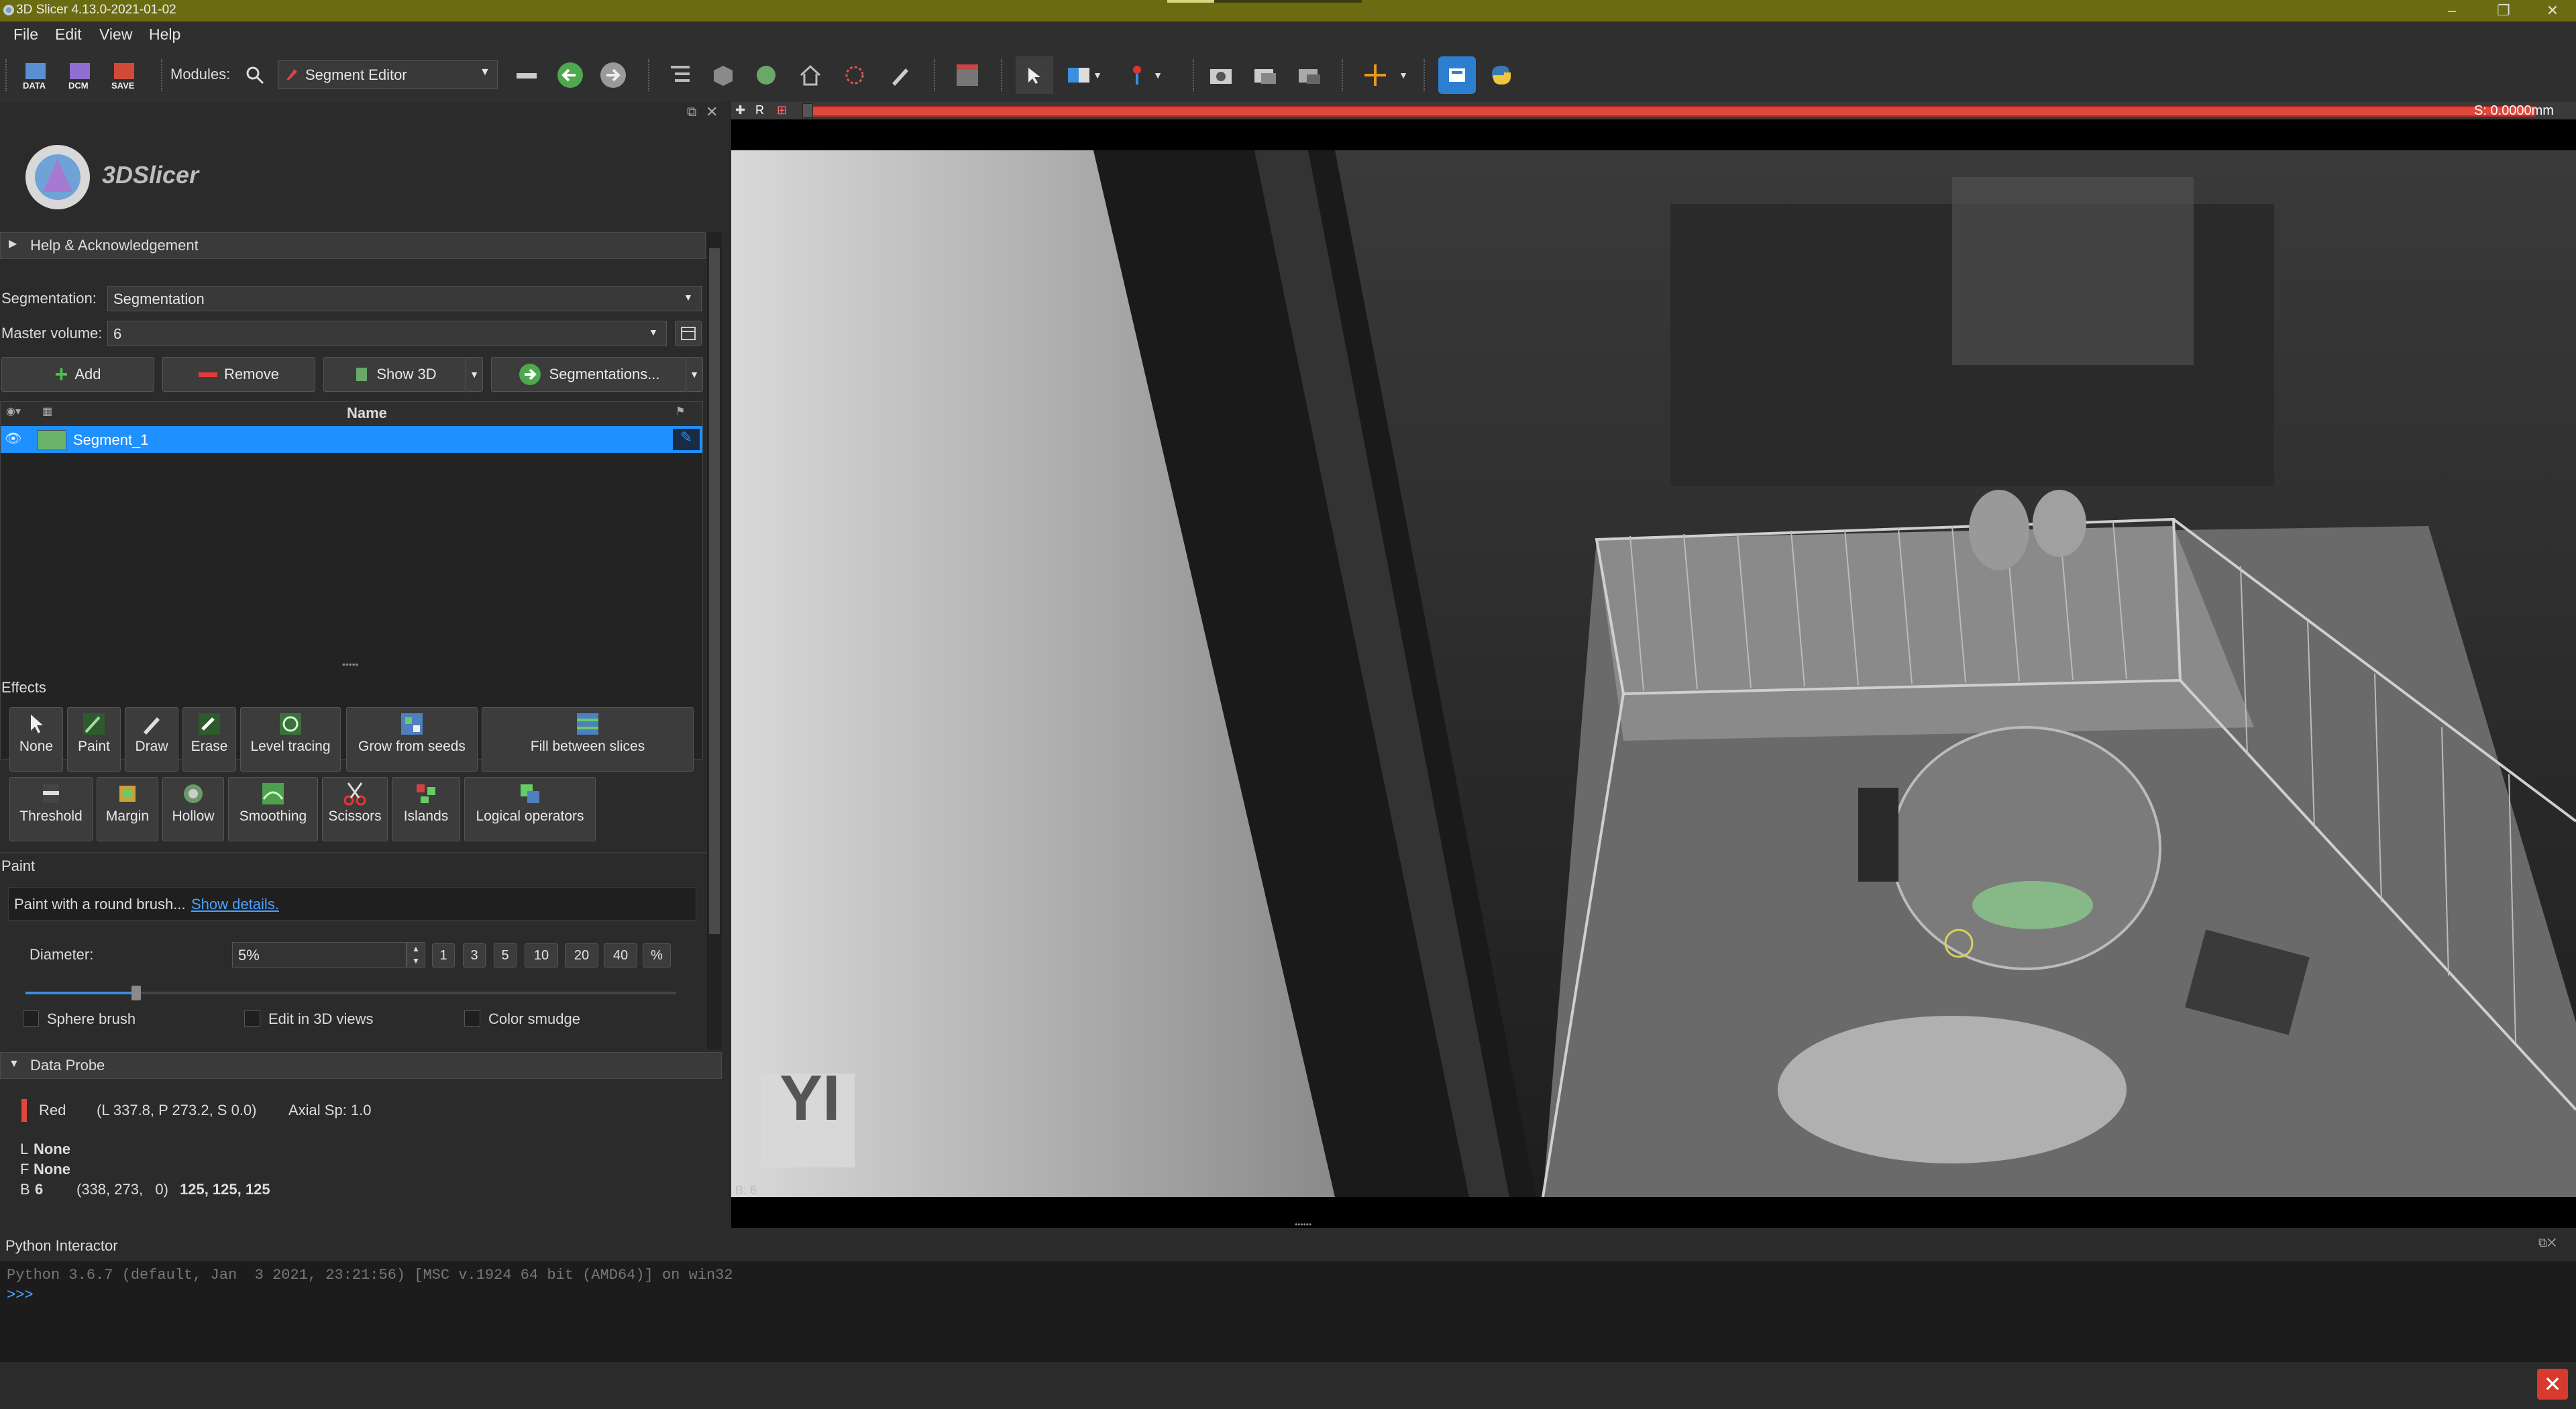  What do you see at coordinates (1457, 75) in the screenshot?
I see `extensions-icon` at bounding box center [1457, 75].